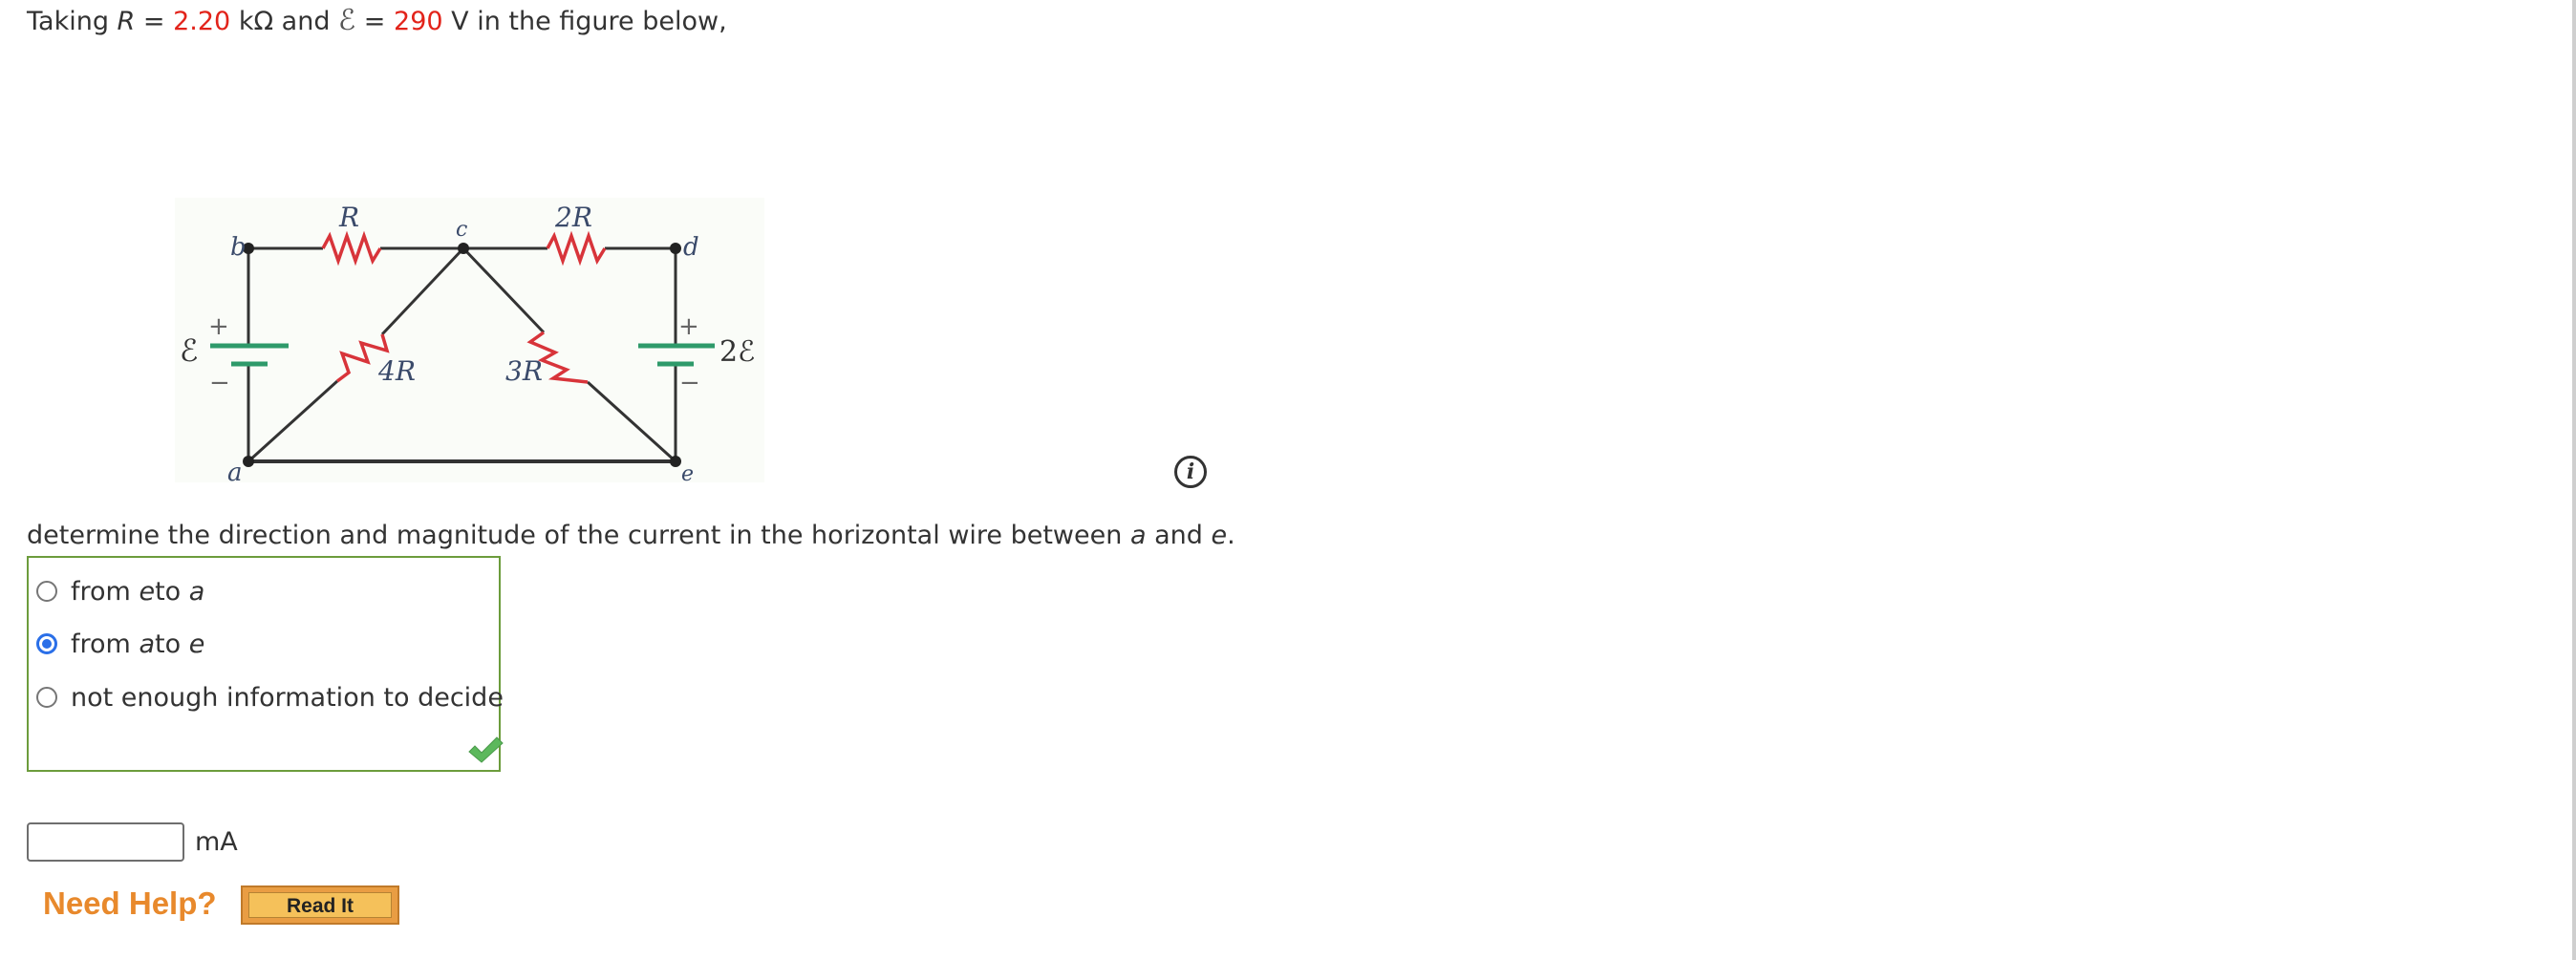  What do you see at coordinates (689, 383) in the screenshot?
I see `label-right-minus: −` at bounding box center [689, 383].